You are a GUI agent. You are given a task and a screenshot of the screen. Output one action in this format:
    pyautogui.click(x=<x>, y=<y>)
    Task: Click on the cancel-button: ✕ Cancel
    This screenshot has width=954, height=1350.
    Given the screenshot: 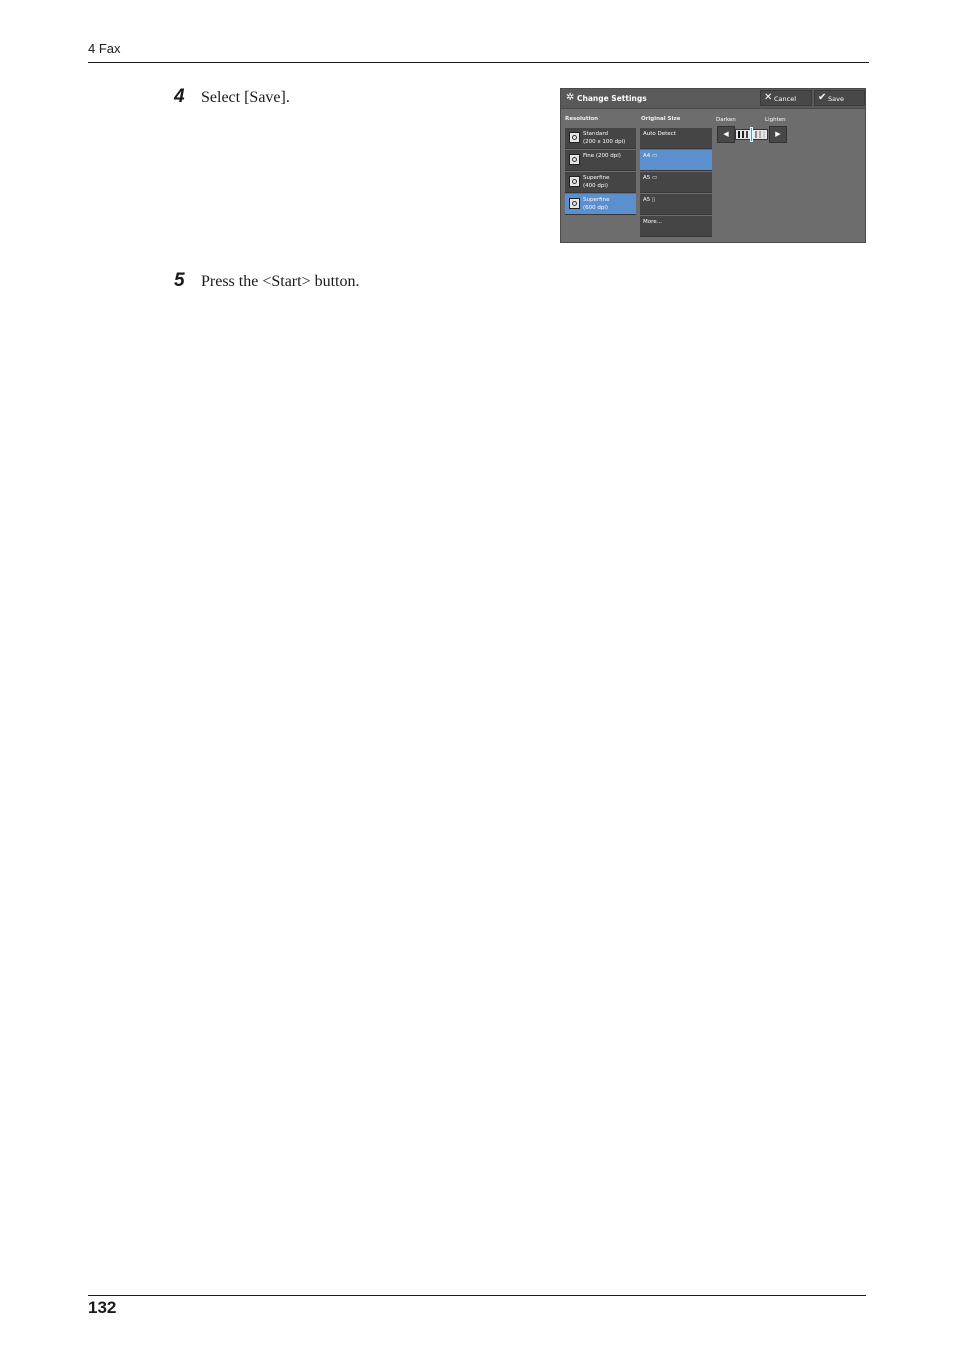 What is the action you would take?
    pyautogui.click(x=786, y=98)
    